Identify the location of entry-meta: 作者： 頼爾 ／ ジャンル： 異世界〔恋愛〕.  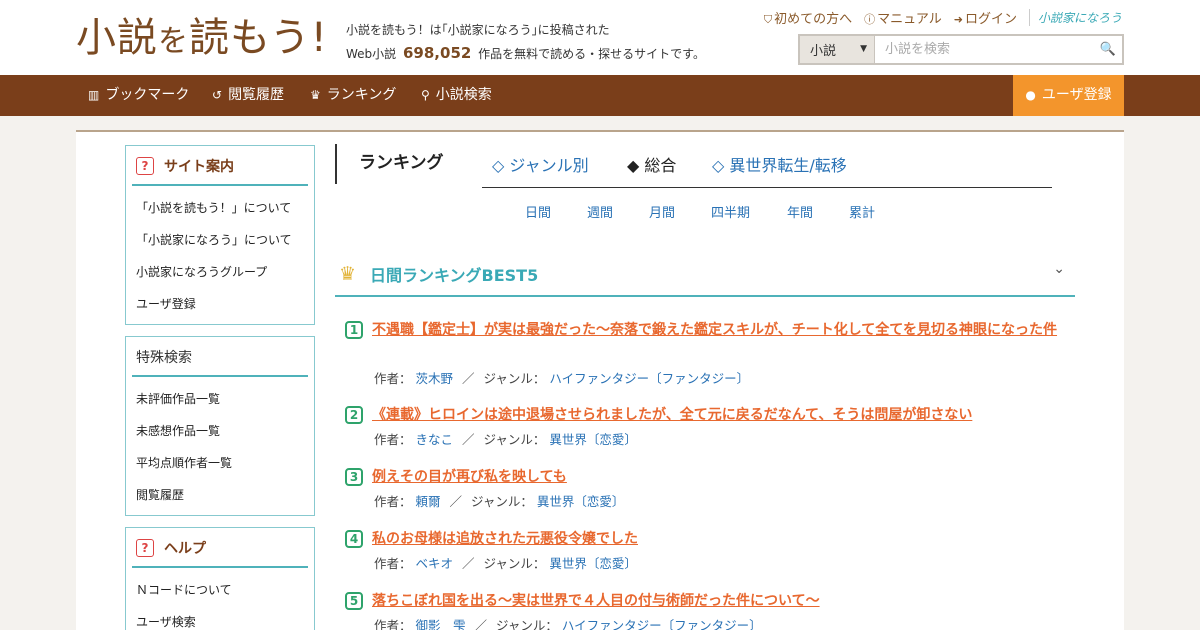
(499, 500).